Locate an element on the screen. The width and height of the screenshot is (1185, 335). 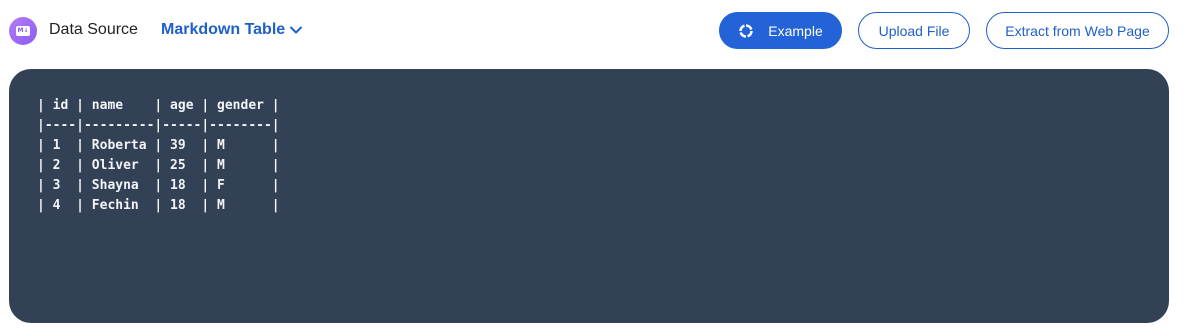
logo-text: M↓ is located at coordinates (23, 31).